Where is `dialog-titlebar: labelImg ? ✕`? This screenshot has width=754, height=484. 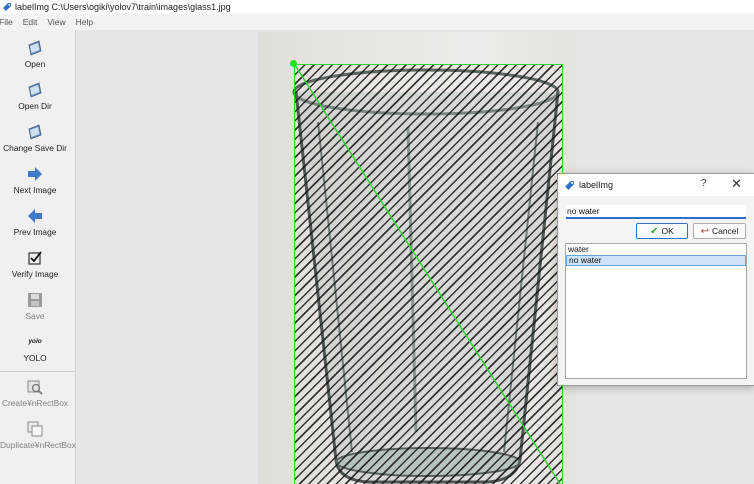
dialog-titlebar: labelImg ? ✕ is located at coordinates (656, 185).